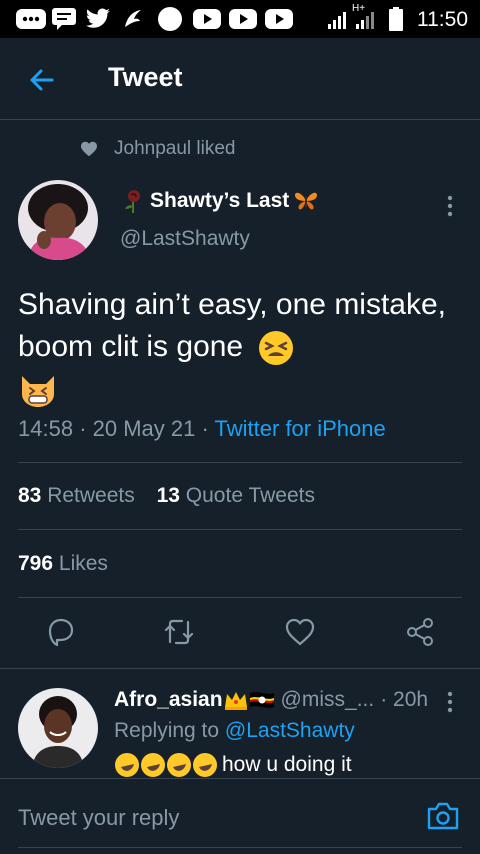 This screenshot has height=854, width=480. I want to click on reply-body: how u doing it, so click(287, 764).